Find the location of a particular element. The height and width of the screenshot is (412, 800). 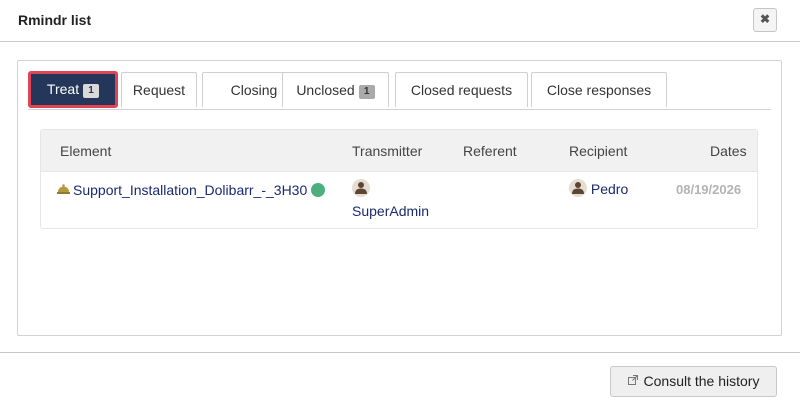

tab-request: Request is located at coordinates (159, 89).